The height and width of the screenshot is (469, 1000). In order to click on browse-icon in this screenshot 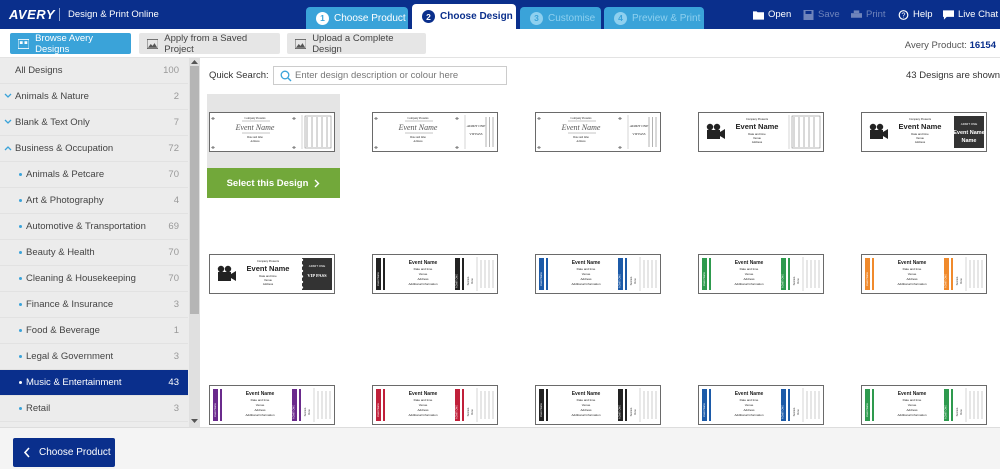, I will do `click(24, 43)`.